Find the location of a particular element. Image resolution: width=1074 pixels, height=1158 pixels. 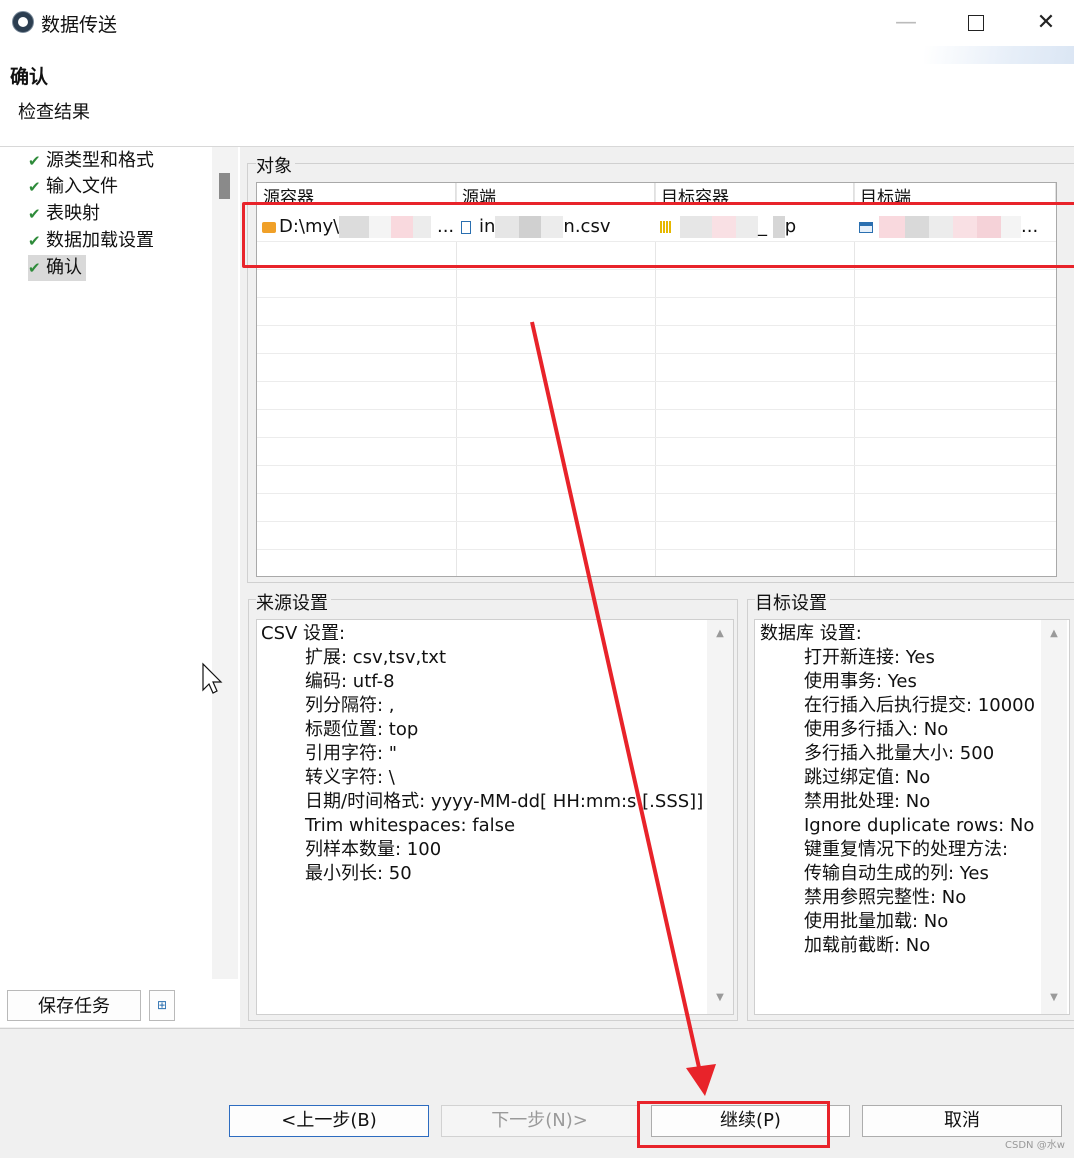

target-setting-line: 禁用批处理: No is located at coordinates (867, 801).